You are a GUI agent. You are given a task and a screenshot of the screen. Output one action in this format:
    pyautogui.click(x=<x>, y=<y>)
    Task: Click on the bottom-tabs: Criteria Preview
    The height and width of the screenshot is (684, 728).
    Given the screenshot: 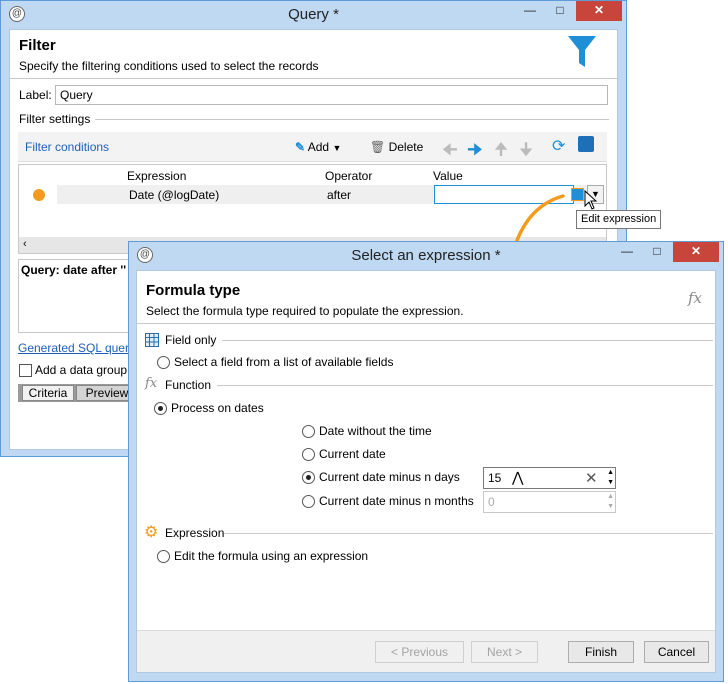 What is the action you would take?
    pyautogui.click(x=78, y=393)
    